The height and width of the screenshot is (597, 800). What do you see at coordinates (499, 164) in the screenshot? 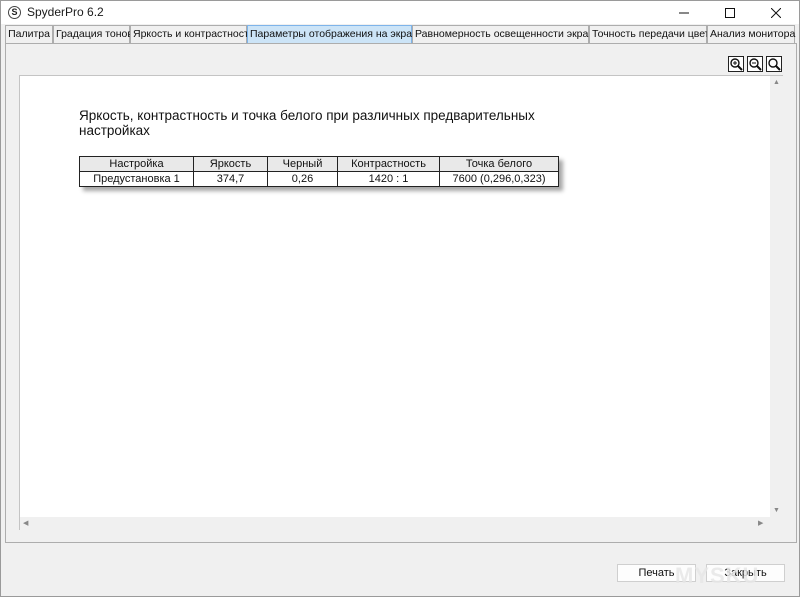
I see `column-header: Точка белого` at bounding box center [499, 164].